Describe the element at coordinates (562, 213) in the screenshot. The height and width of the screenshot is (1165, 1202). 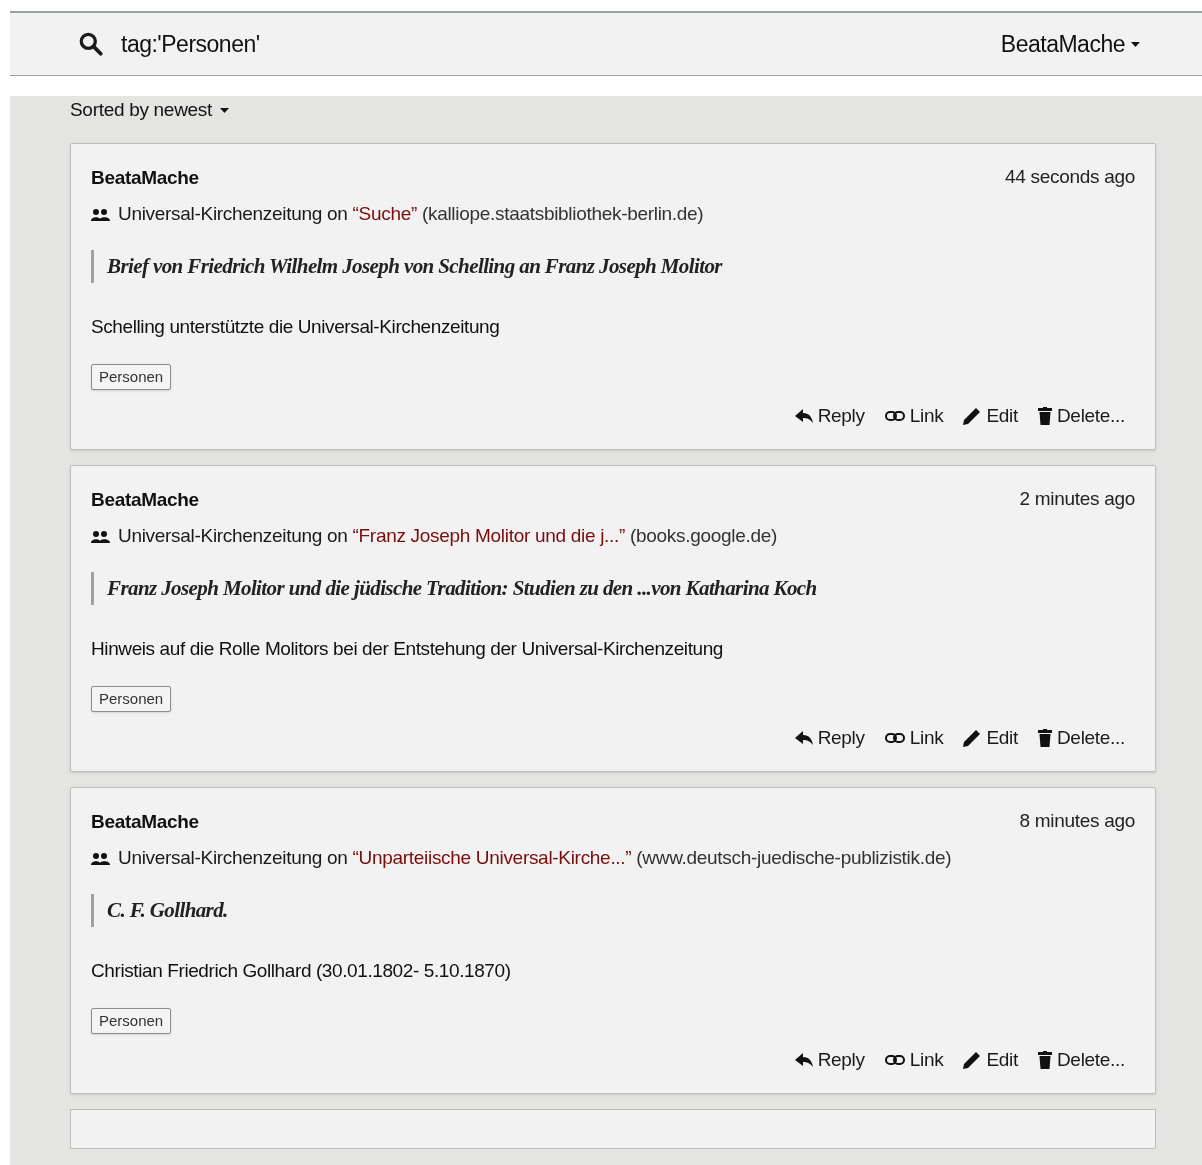
I see `source-domain: (kalliope.staatsbibliothek-berlin.de)` at that location.